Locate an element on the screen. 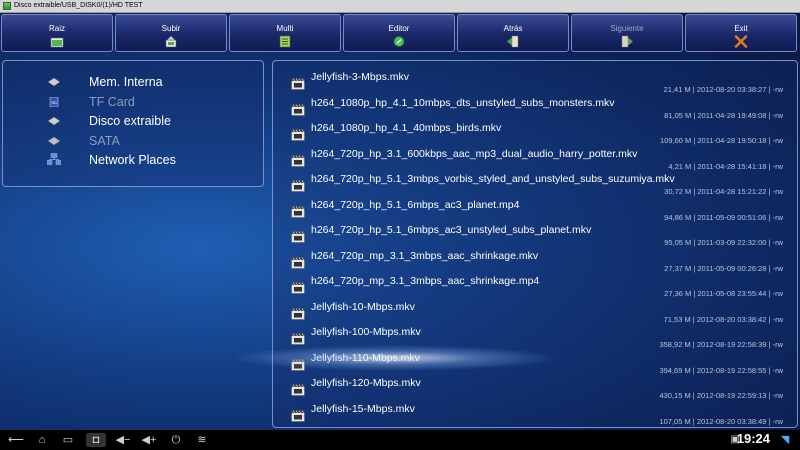 The width and height of the screenshot is (800, 450). up-button: Subir is located at coordinates (171, 33).